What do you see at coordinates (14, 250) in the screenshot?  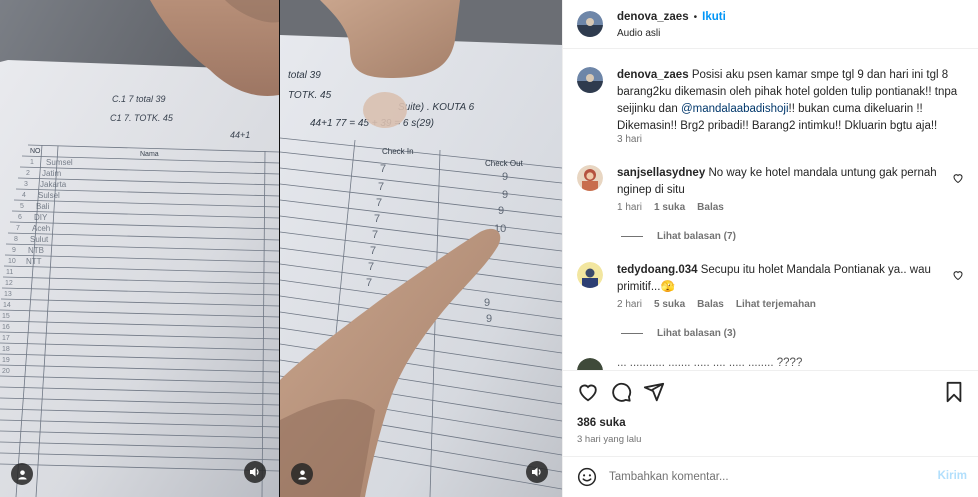 I see `left-row-number: 9` at bounding box center [14, 250].